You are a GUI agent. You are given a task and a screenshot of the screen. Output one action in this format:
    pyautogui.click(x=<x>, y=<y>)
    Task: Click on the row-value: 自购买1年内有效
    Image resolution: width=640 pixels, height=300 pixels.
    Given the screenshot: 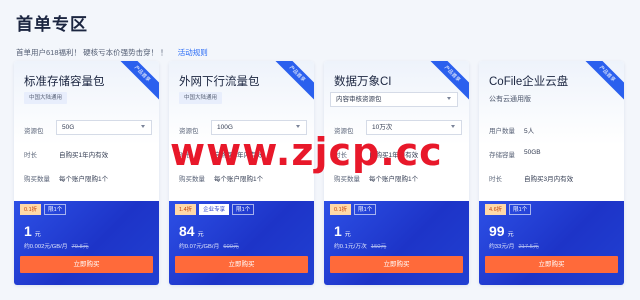 What is the action you would take?
    pyautogui.click(x=84, y=155)
    